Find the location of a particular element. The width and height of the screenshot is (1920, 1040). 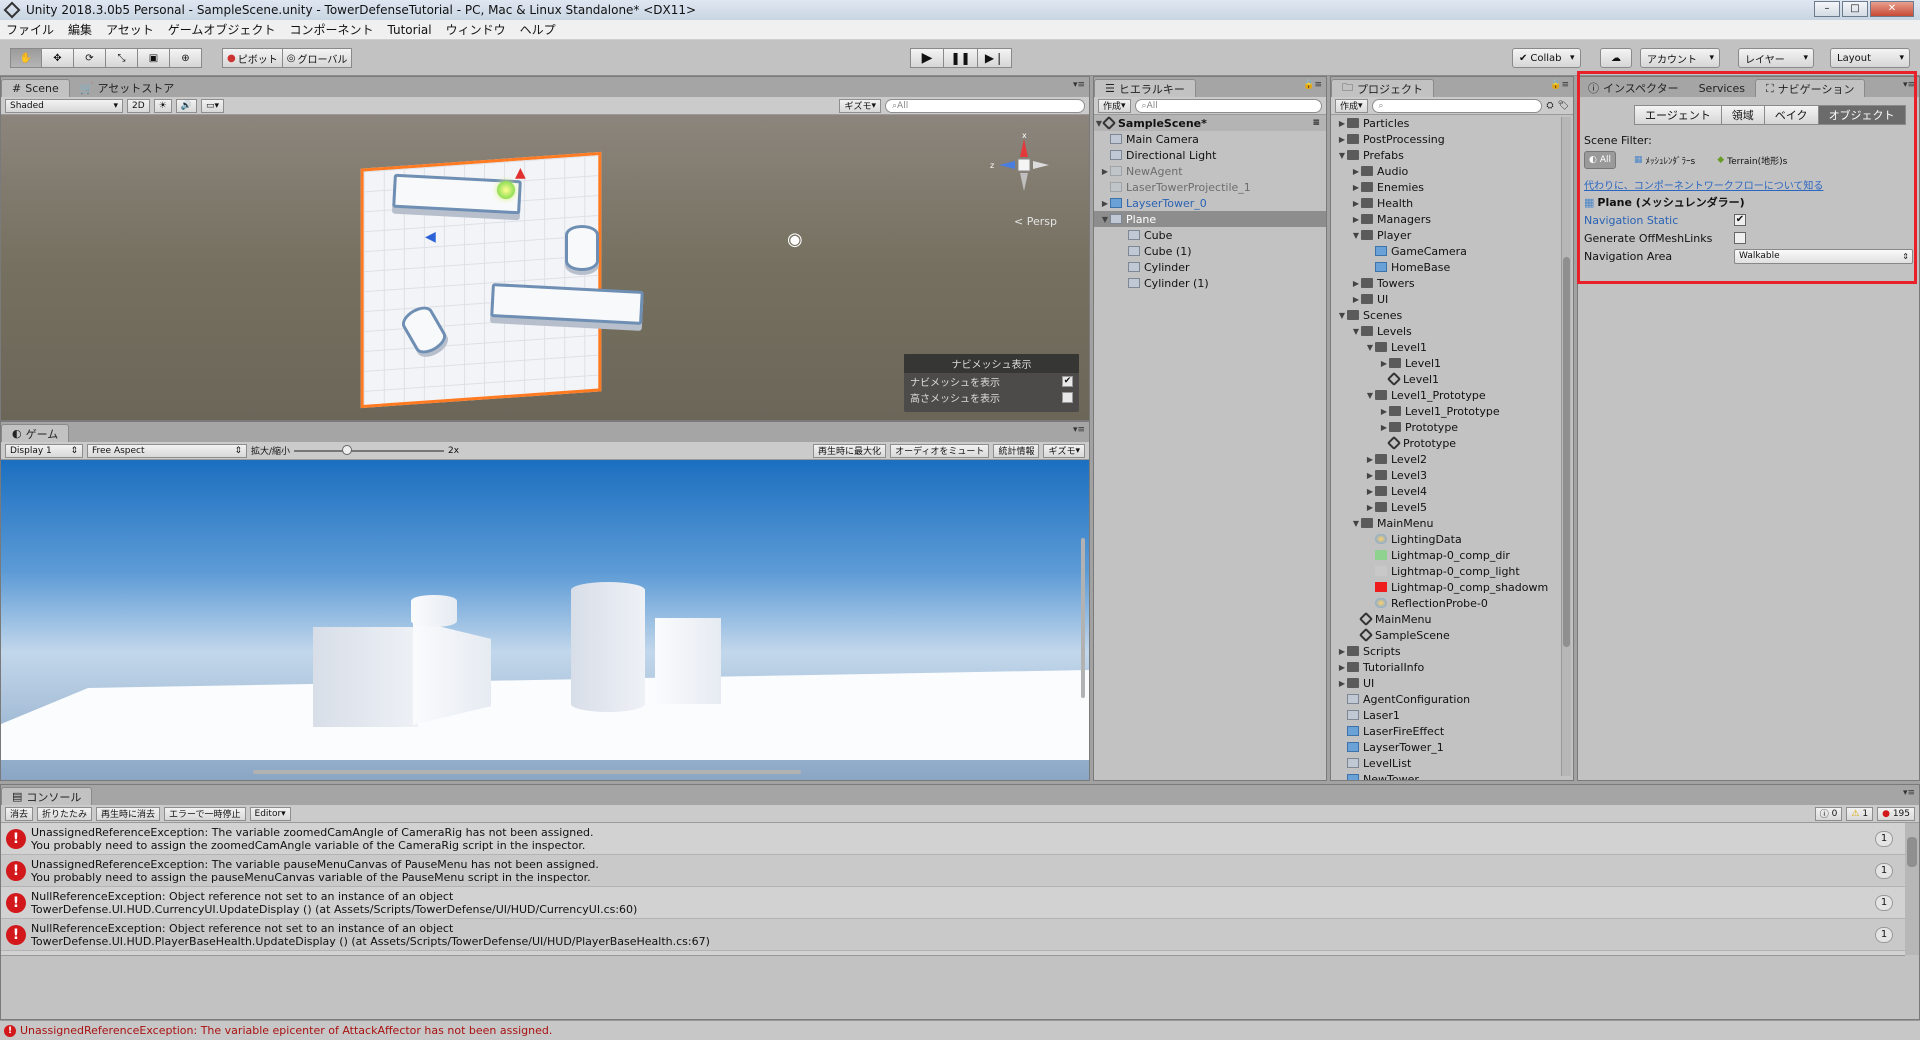

segment-bake: ベイク is located at coordinates (1791, 115).